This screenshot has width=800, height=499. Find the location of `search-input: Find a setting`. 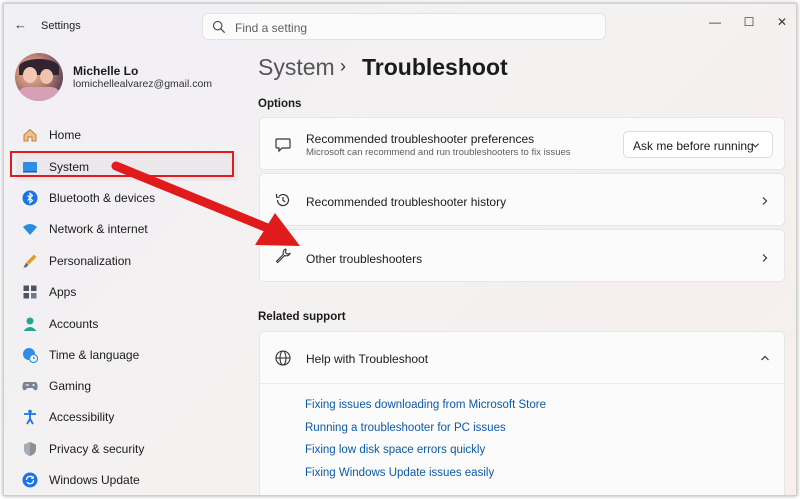

search-input: Find a setting is located at coordinates (404, 26).